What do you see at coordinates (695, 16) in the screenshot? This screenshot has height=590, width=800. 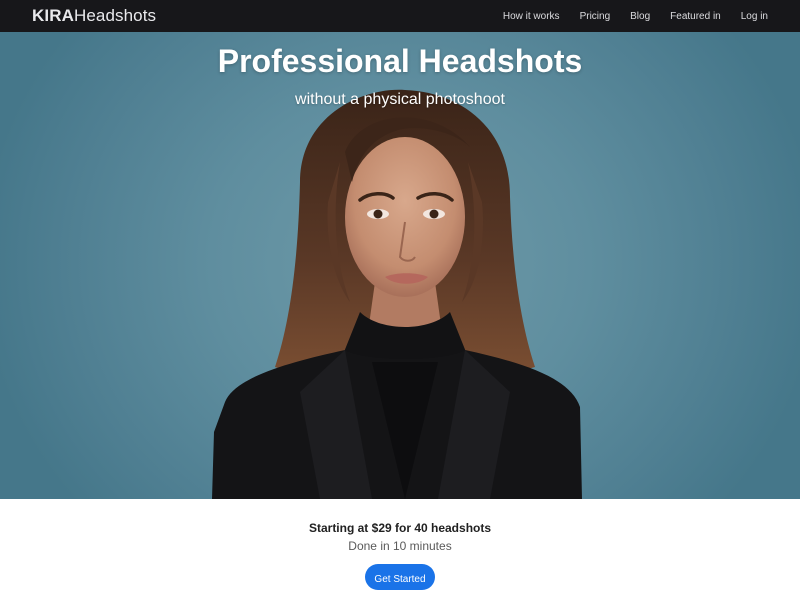 I see `nav-featured-in: Featured in` at bounding box center [695, 16].